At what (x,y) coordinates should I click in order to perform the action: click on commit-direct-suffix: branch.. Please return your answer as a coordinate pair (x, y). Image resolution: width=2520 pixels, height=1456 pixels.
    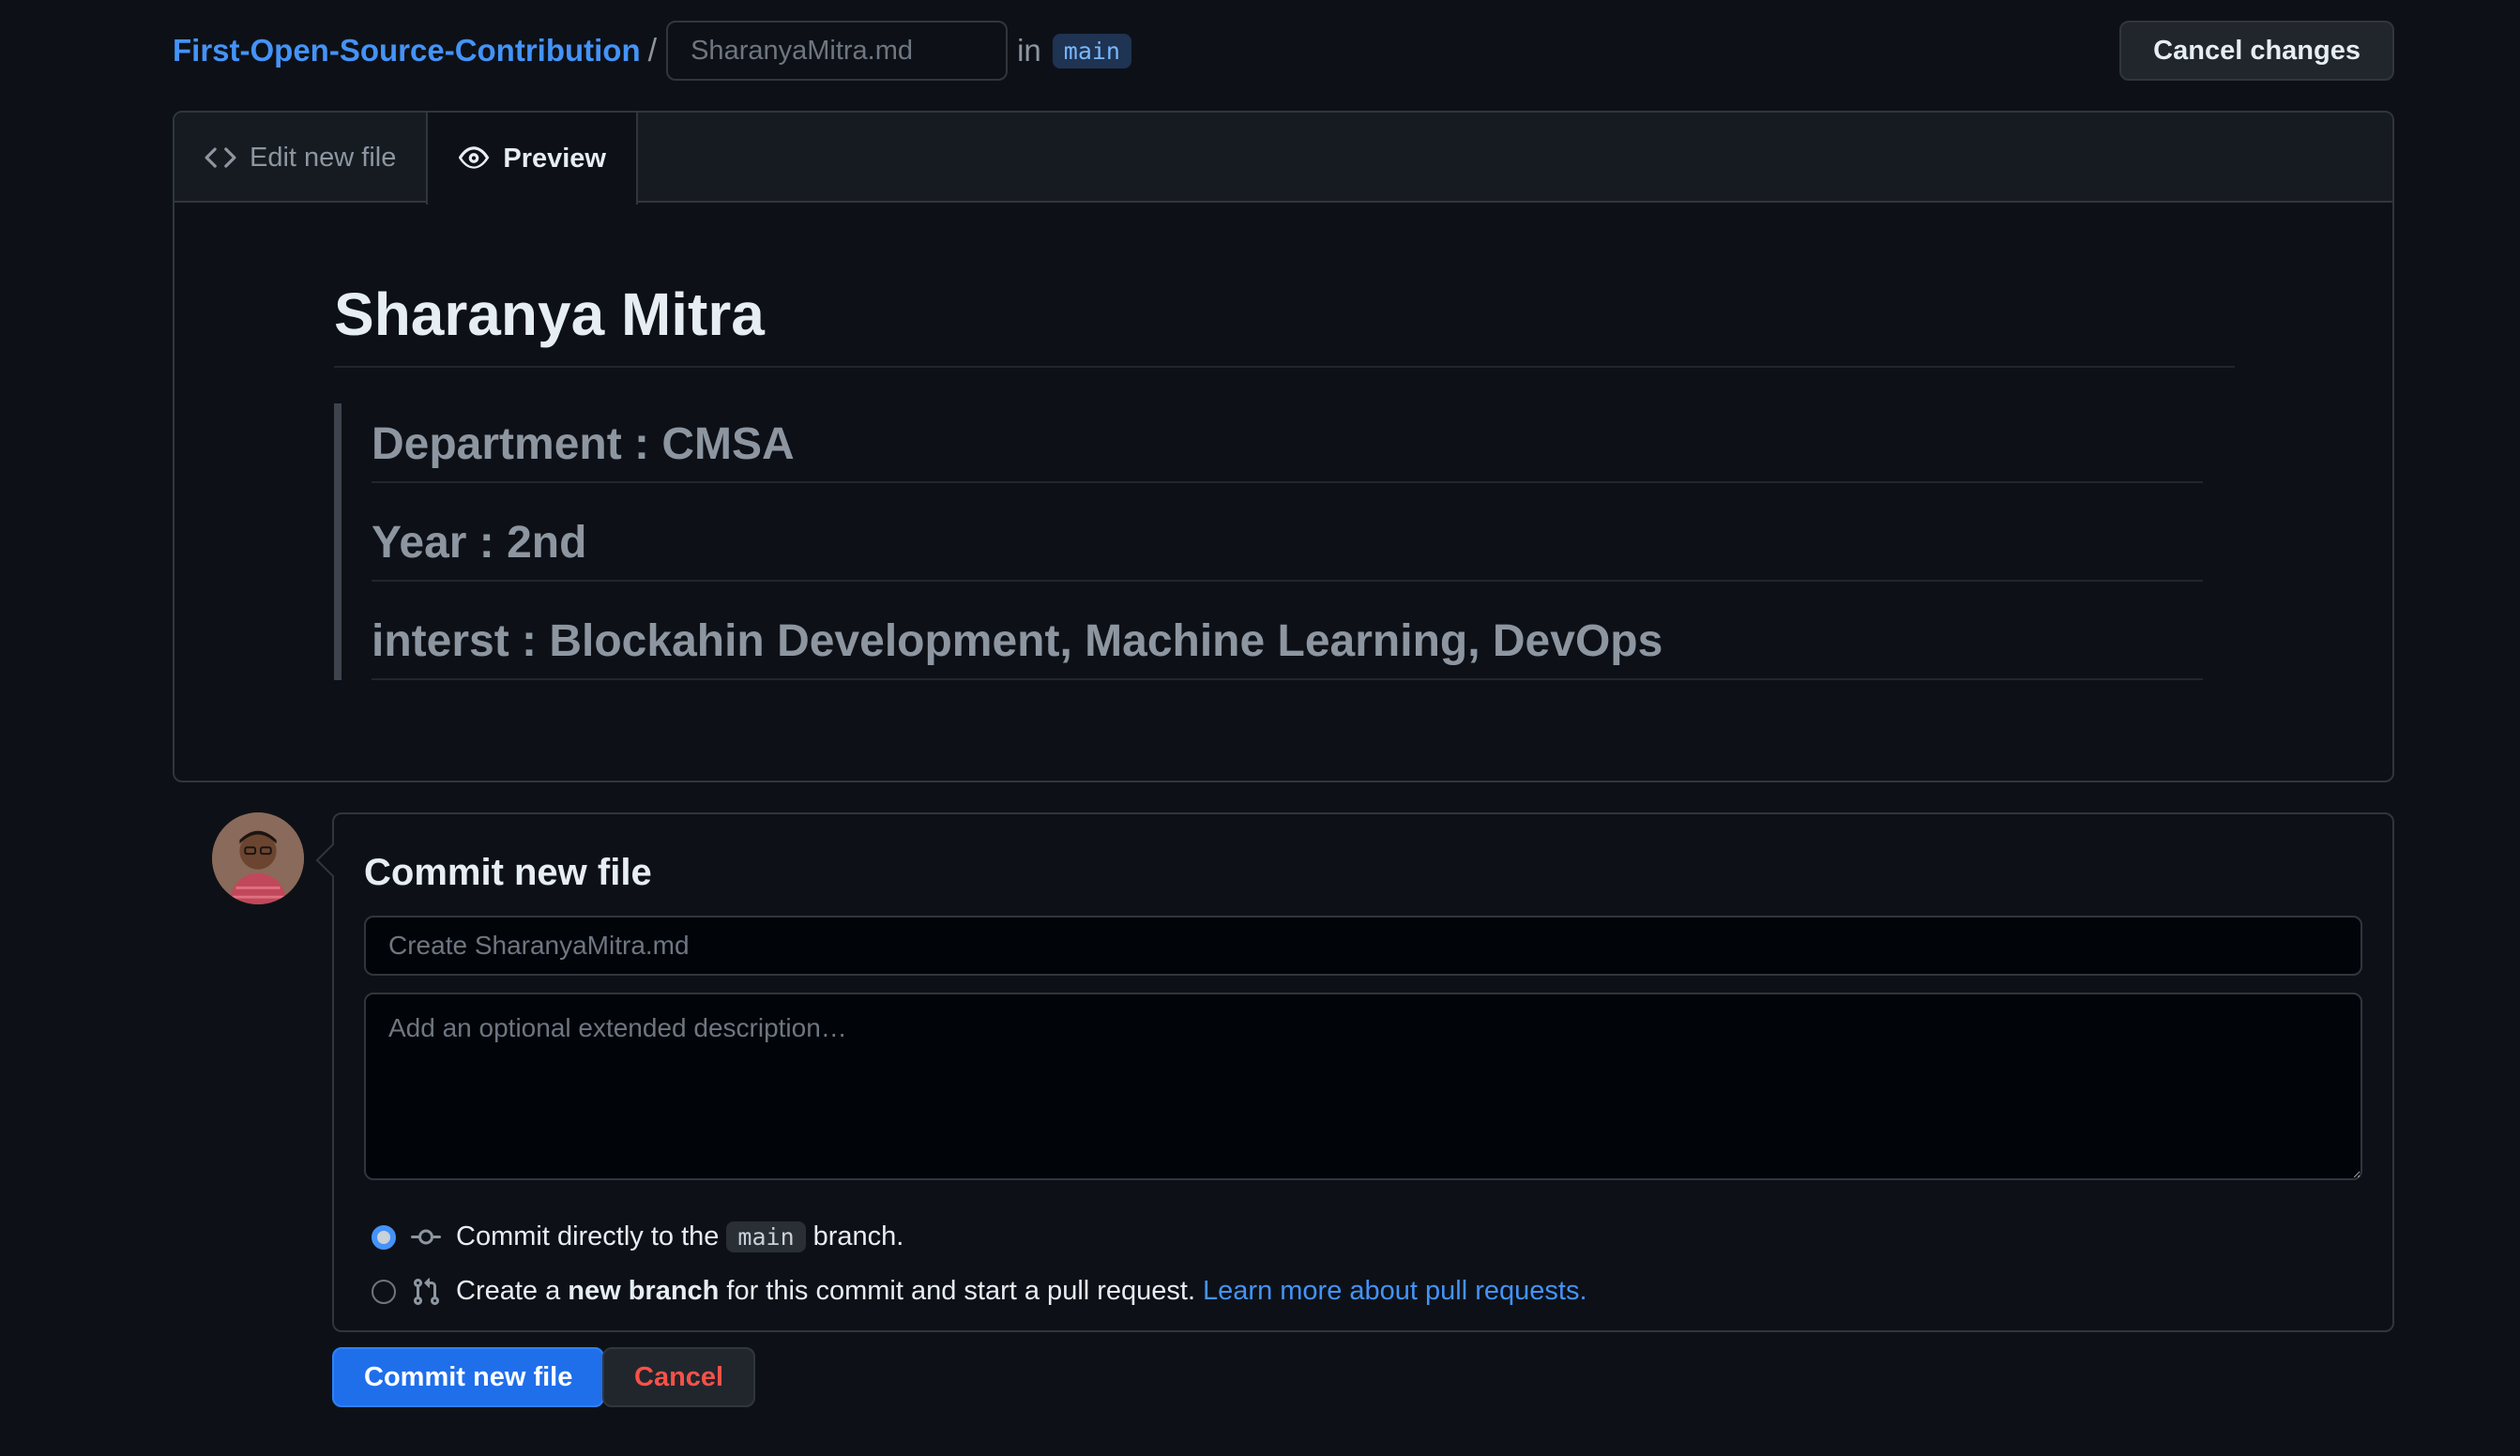
    Looking at the image, I should click on (858, 1236).